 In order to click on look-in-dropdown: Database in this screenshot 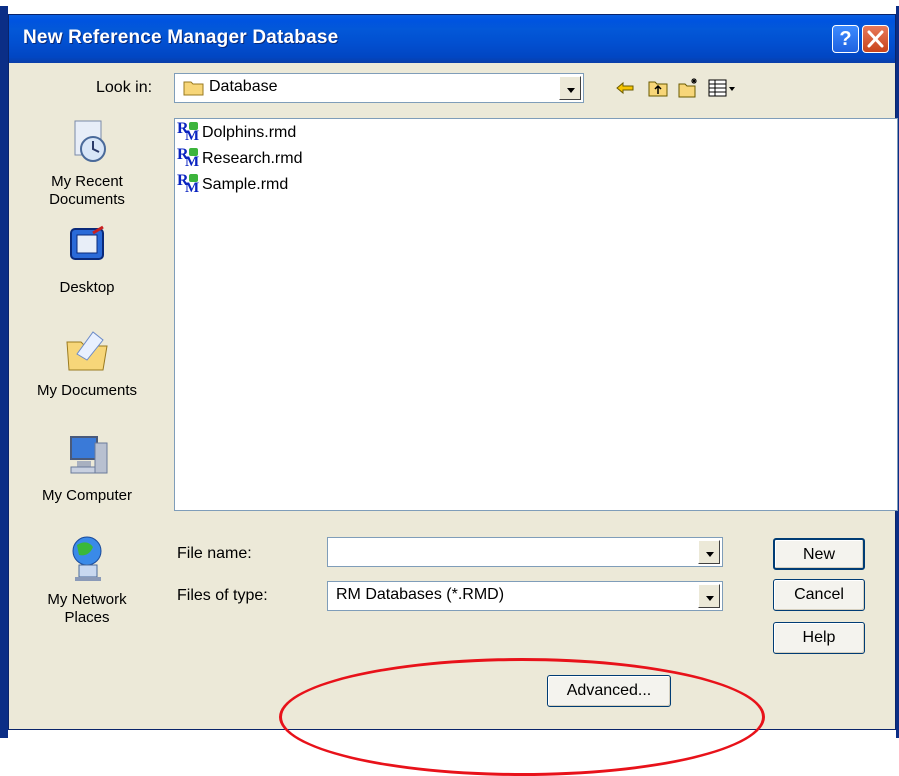, I will do `click(379, 88)`.